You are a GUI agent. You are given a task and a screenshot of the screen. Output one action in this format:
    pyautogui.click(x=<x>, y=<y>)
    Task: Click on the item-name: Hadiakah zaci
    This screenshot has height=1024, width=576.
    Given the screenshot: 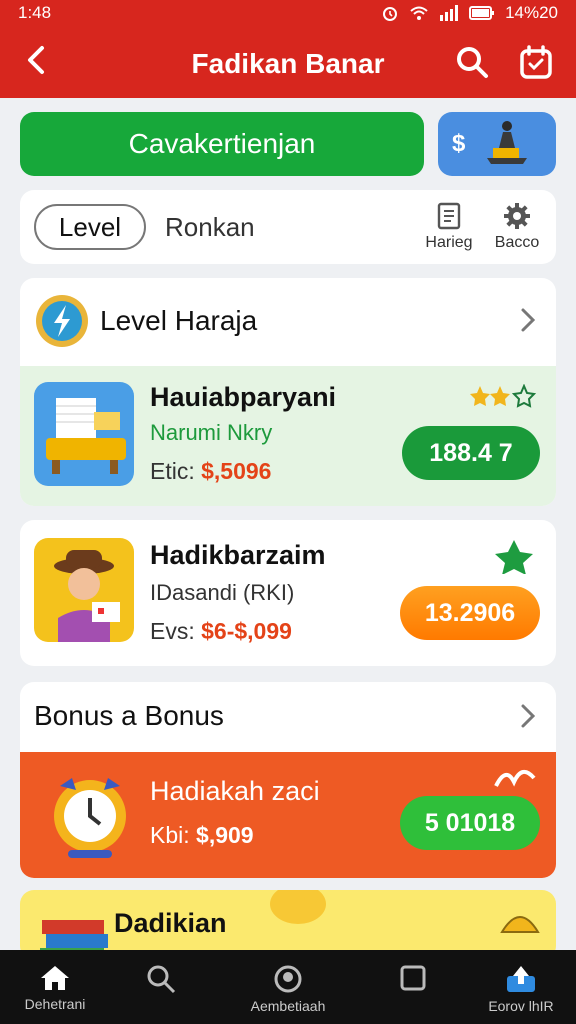 What is the action you would take?
    pyautogui.click(x=235, y=791)
    